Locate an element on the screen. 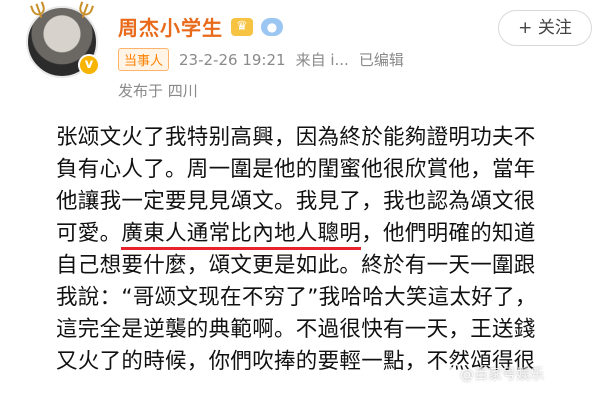 The width and height of the screenshot is (600, 403). post-location: 发布于 四川 is located at coordinates (158, 91).